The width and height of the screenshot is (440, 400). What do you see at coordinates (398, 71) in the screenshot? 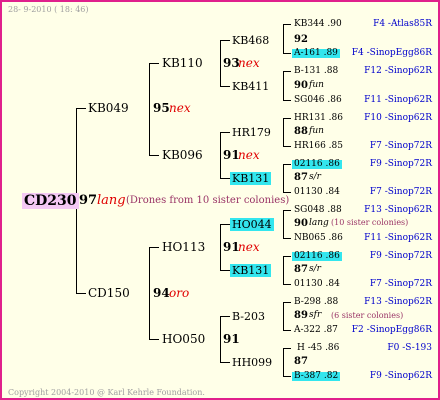
I see `gen4-pedigree: F12 -Sinop62R` at bounding box center [398, 71].